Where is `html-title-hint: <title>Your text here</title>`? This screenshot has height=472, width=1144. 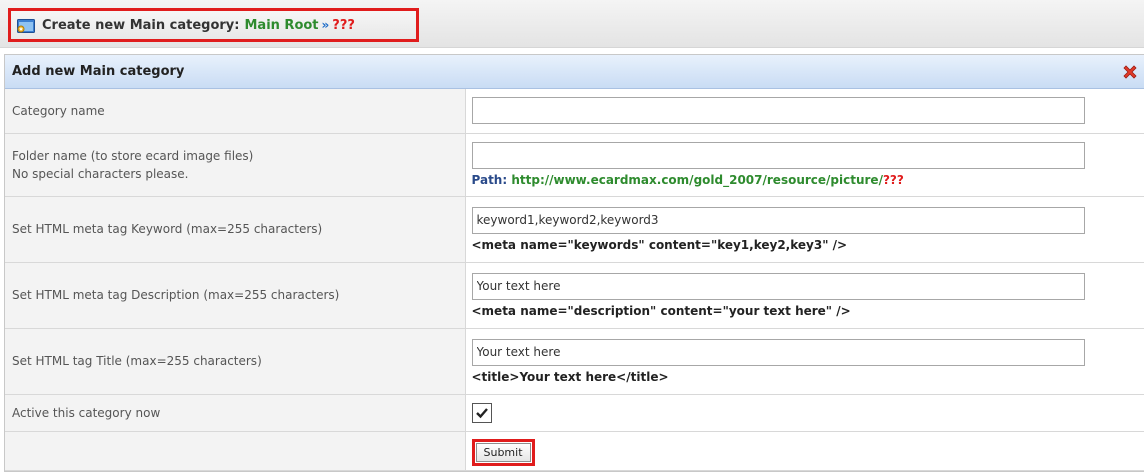
html-title-hint: <title>Your text here</title> is located at coordinates (570, 376).